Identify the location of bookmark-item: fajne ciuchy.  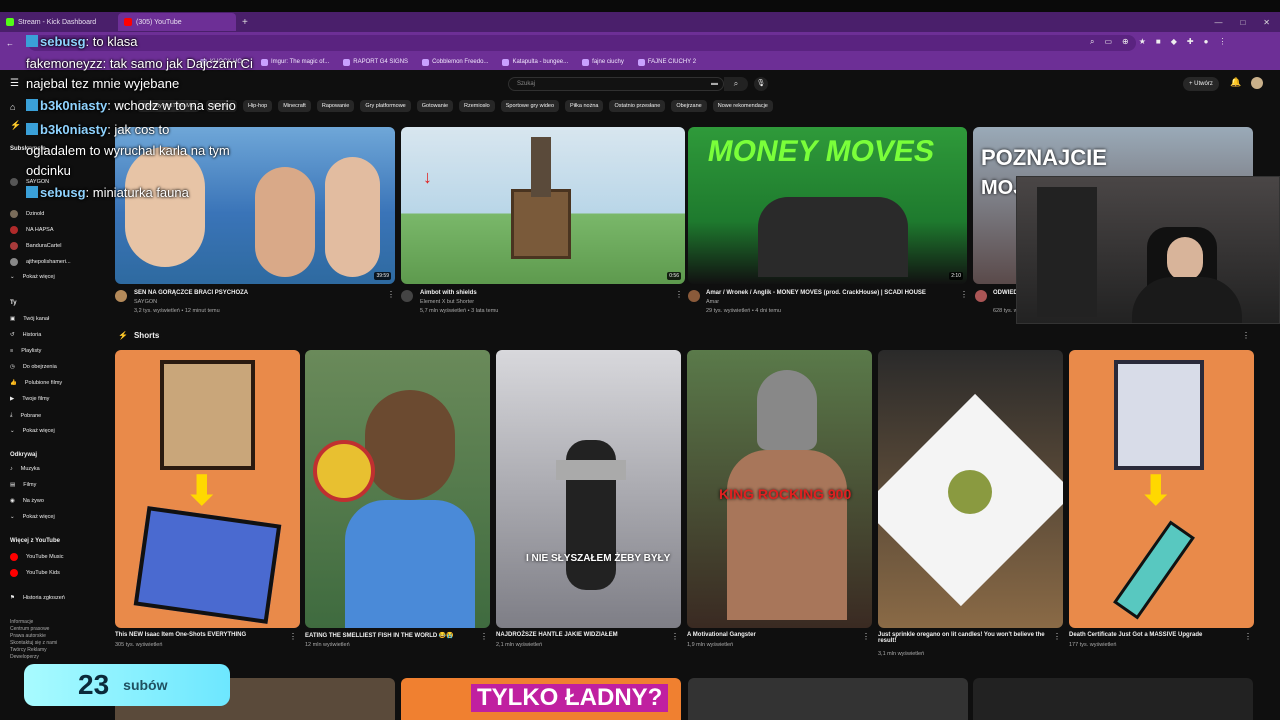
(603, 62).